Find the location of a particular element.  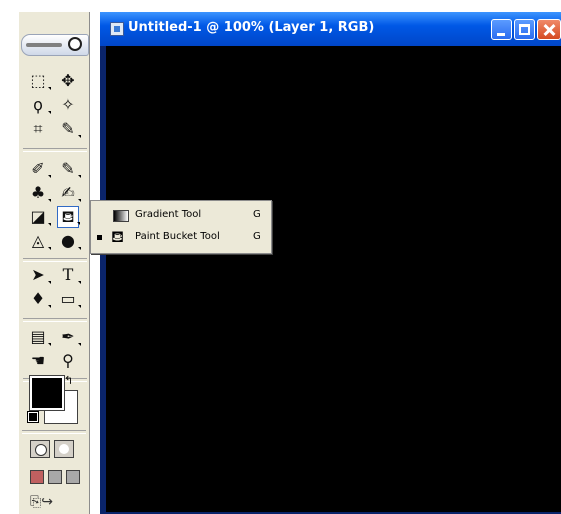

close-button is located at coordinates (549, 29).